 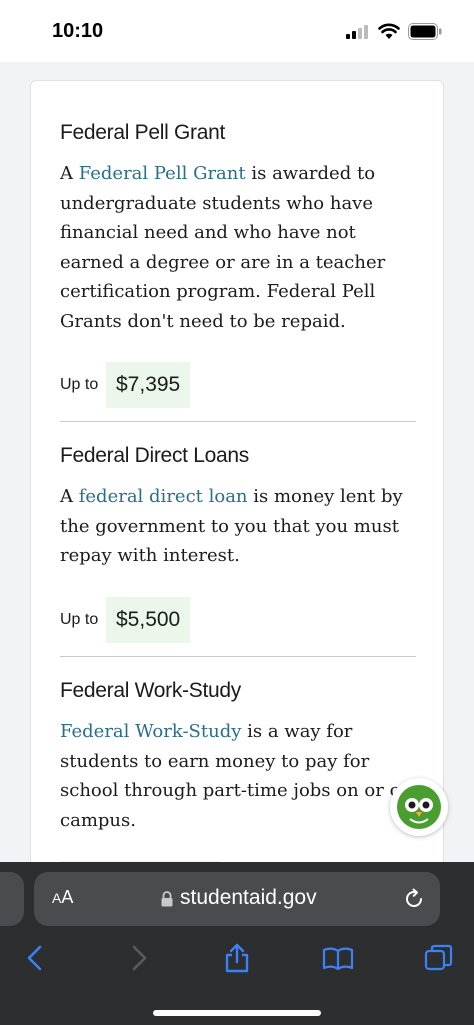 I want to click on section-title: Federal Work-Study, so click(x=150, y=690).